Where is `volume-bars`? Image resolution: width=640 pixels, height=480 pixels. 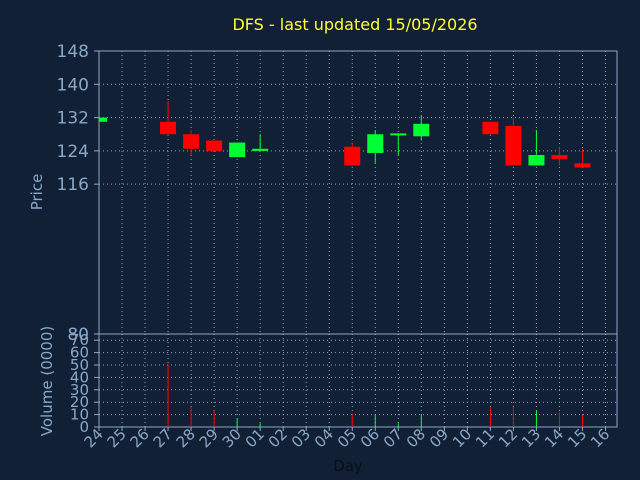
volume-bars is located at coordinates (375, 395).